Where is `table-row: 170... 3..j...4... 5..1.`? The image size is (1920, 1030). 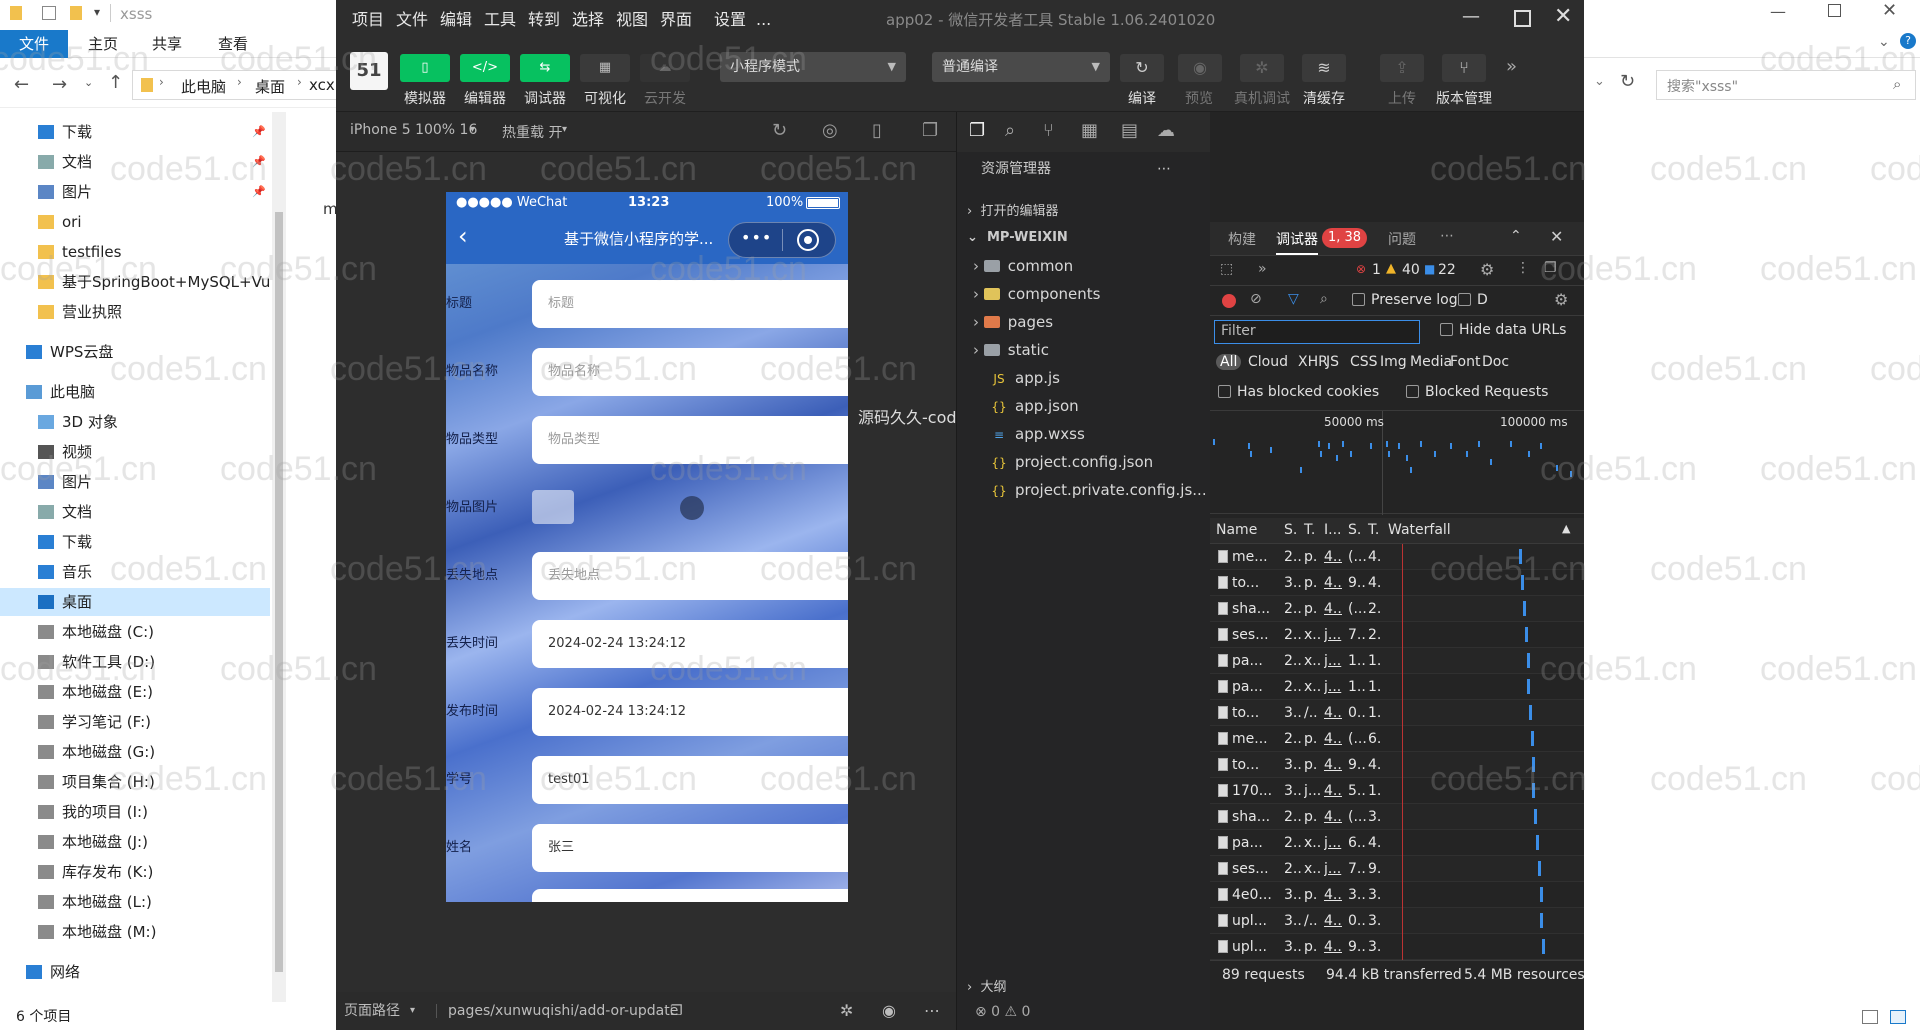
table-row: 170... 3..j...4... 5..1. is located at coordinates (1397, 791).